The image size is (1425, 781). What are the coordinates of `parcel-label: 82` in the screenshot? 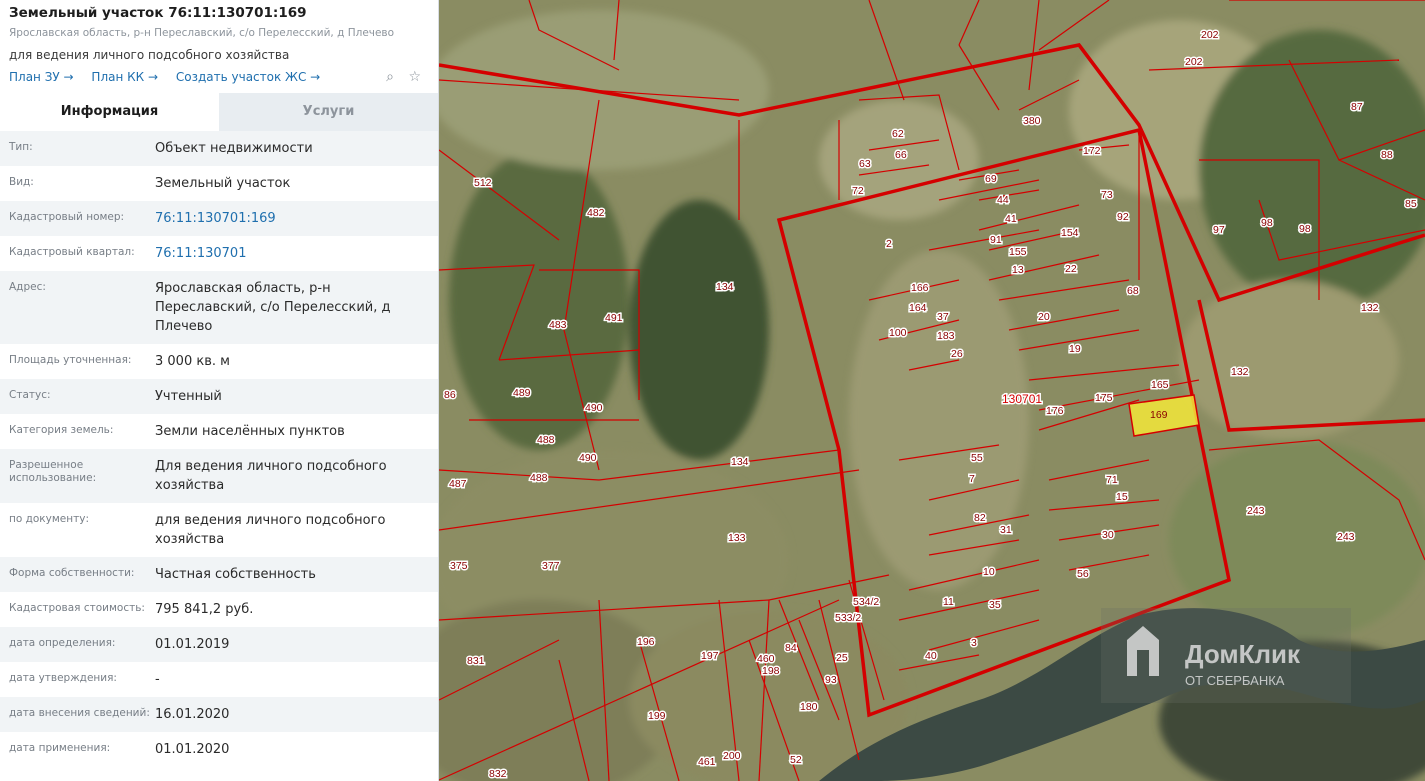 It's located at (980, 518).